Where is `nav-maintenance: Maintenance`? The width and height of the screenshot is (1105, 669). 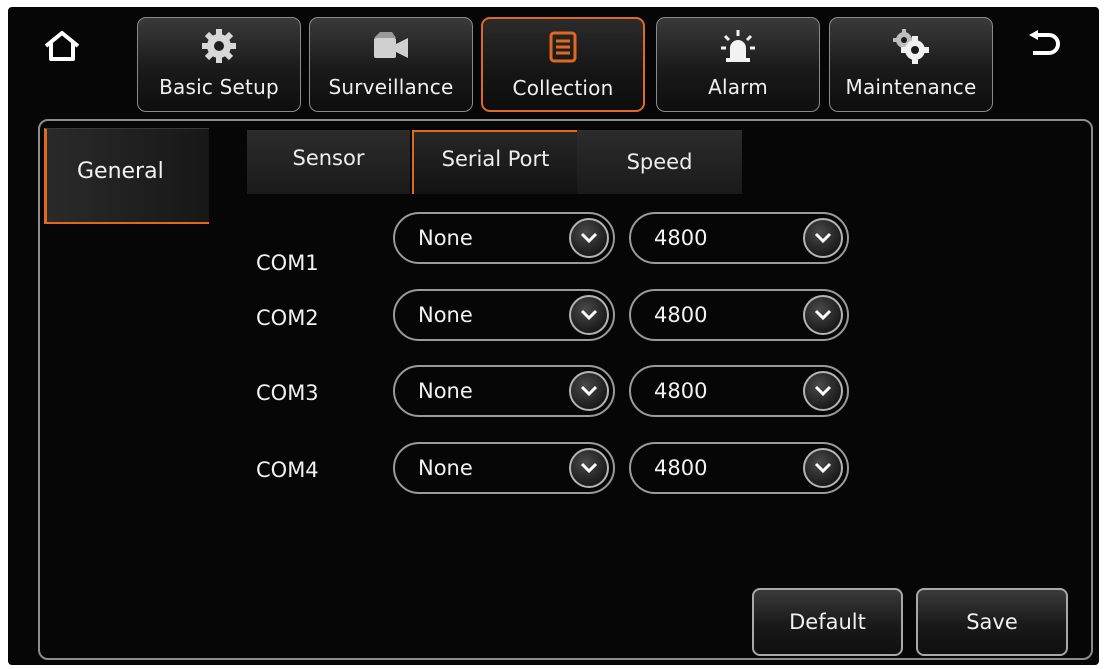
nav-maintenance: Maintenance is located at coordinates (911, 64).